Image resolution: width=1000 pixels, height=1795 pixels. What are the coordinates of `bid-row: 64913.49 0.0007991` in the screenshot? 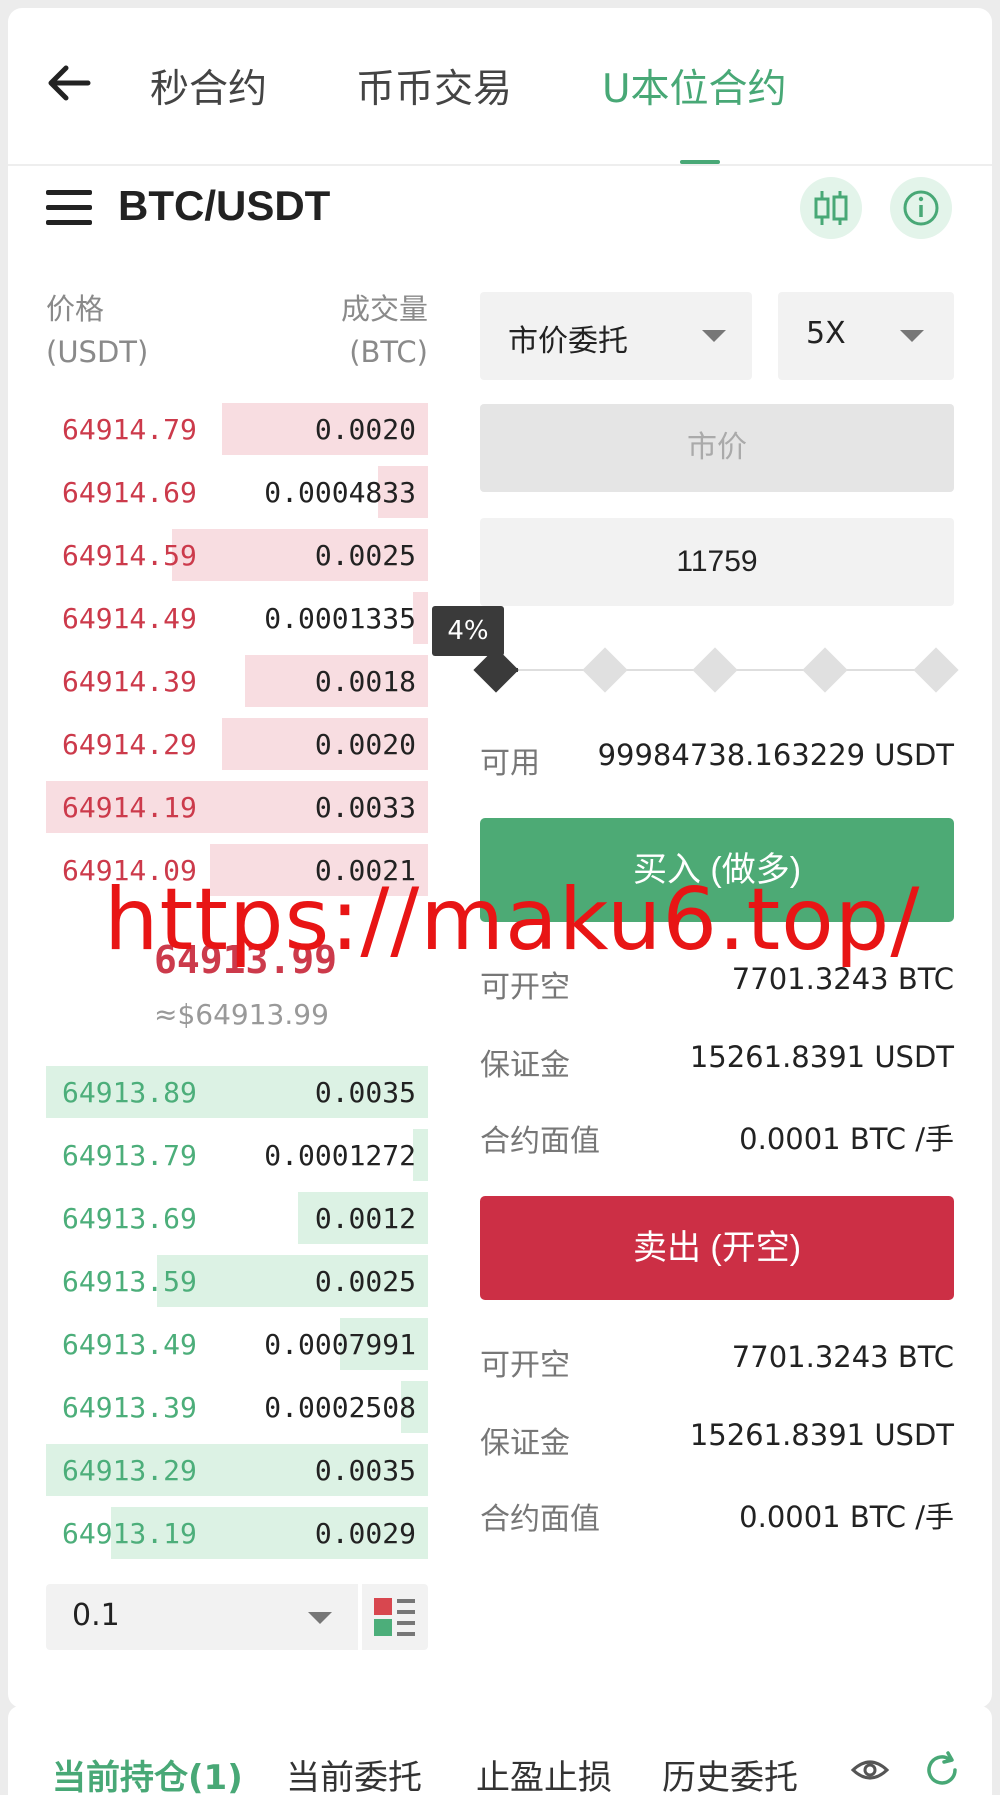 It's located at (237, 1344).